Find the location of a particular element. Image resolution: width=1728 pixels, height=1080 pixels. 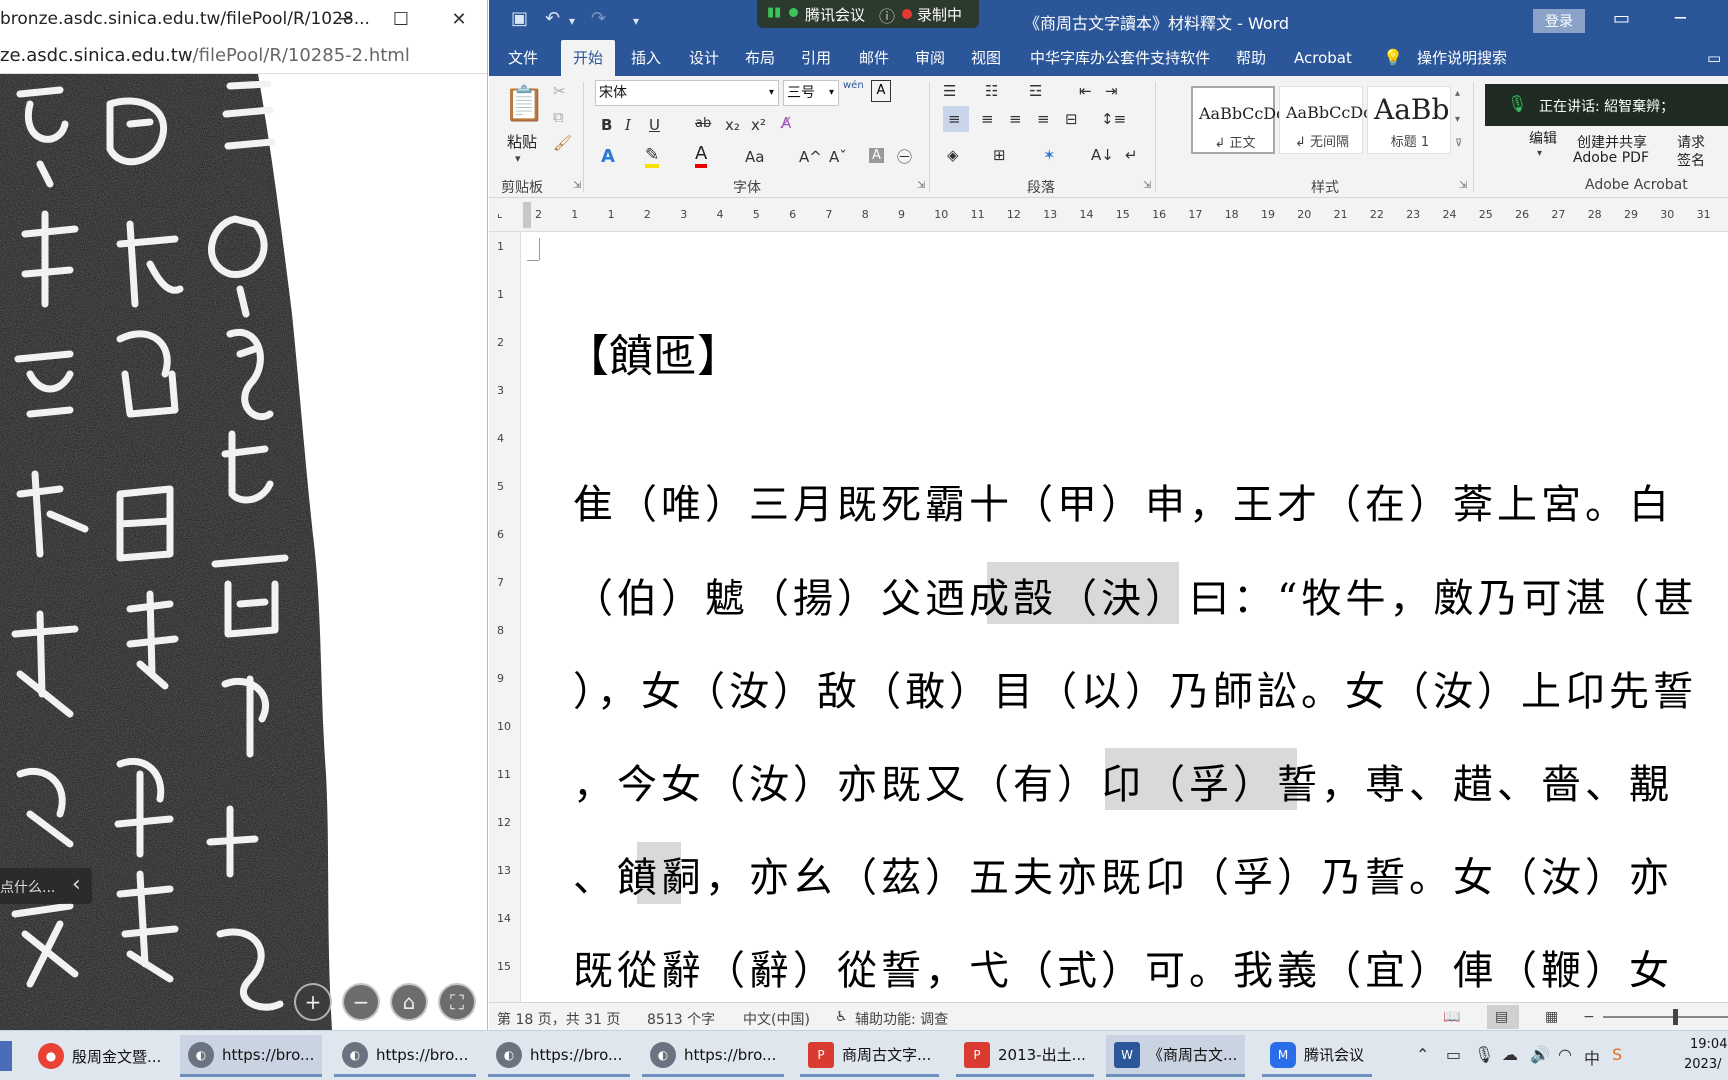

distributed-icon: ⊟ is located at coordinates (1071, 119).